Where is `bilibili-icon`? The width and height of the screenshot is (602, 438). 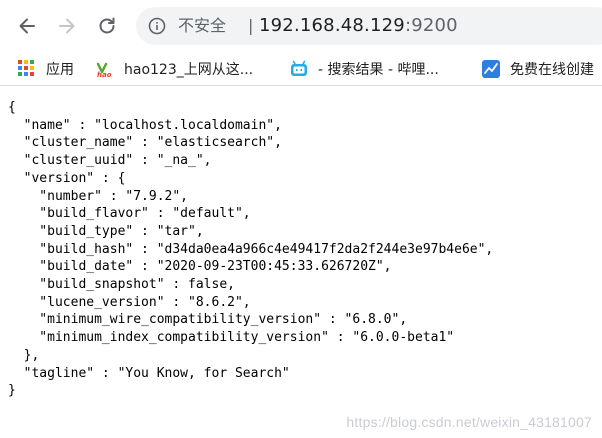 bilibili-icon is located at coordinates (299, 69).